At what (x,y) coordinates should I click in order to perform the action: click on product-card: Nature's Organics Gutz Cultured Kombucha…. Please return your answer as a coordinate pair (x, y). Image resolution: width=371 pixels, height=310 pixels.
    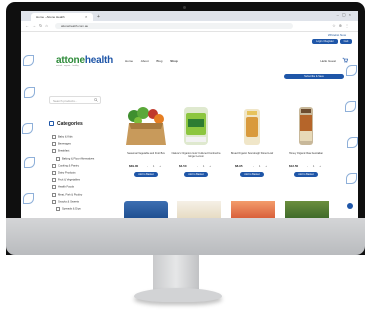
    Looking at the image, I should click on (196, 140).